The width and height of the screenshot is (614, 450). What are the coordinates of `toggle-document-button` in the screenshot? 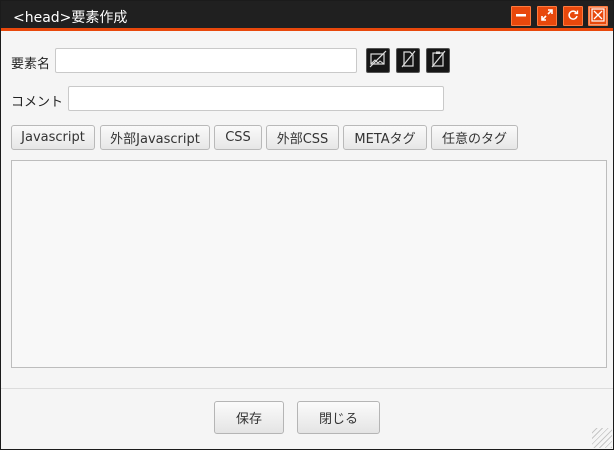 It's located at (408, 60).